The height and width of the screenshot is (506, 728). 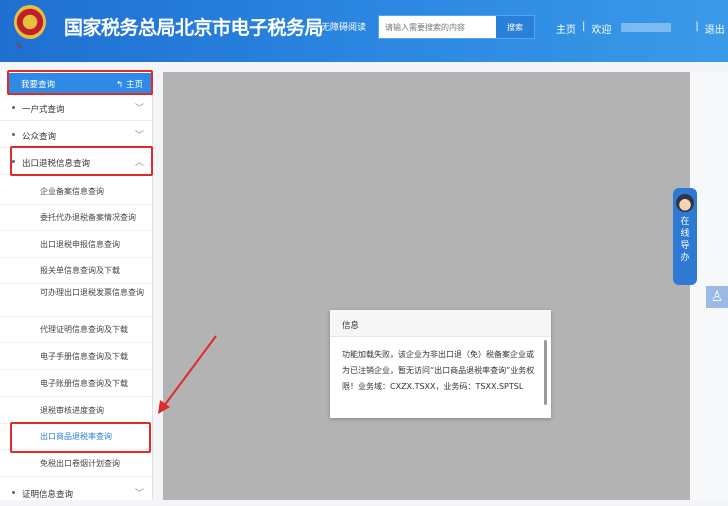 I want to click on annotation-arrow, so click(x=187, y=374).